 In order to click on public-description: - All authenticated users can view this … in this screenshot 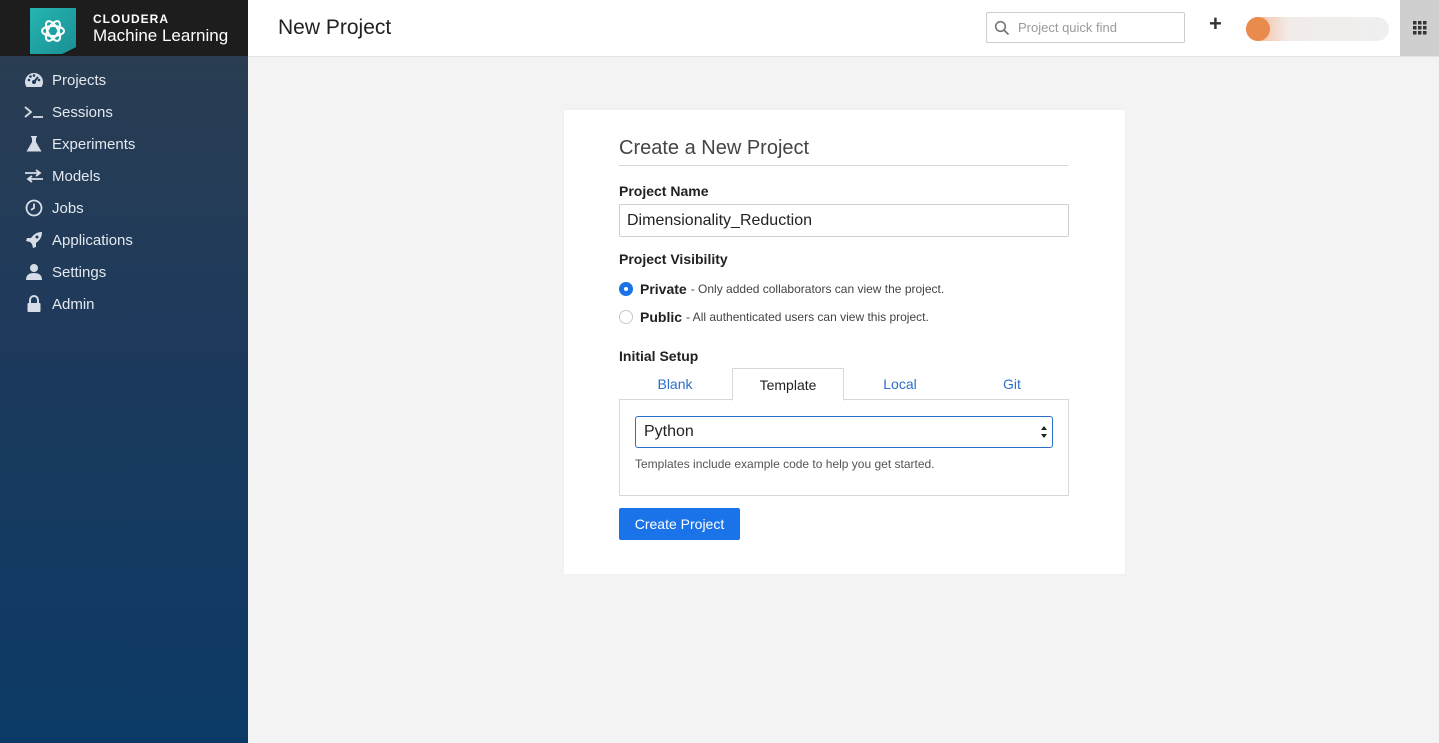, I will do `click(807, 317)`.